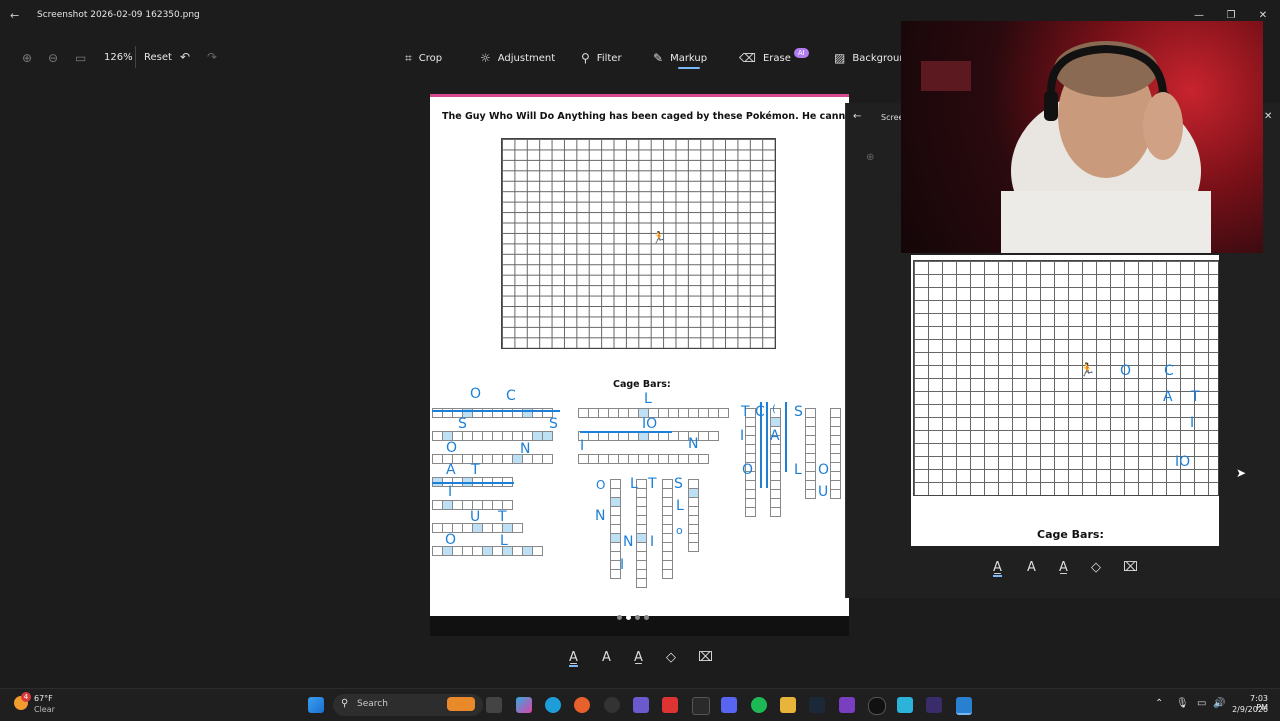 This screenshot has height=721, width=1280. Describe the element at coordinates (671, 657) in the screenshot. I see `eraser-icon: ◇` at that location.